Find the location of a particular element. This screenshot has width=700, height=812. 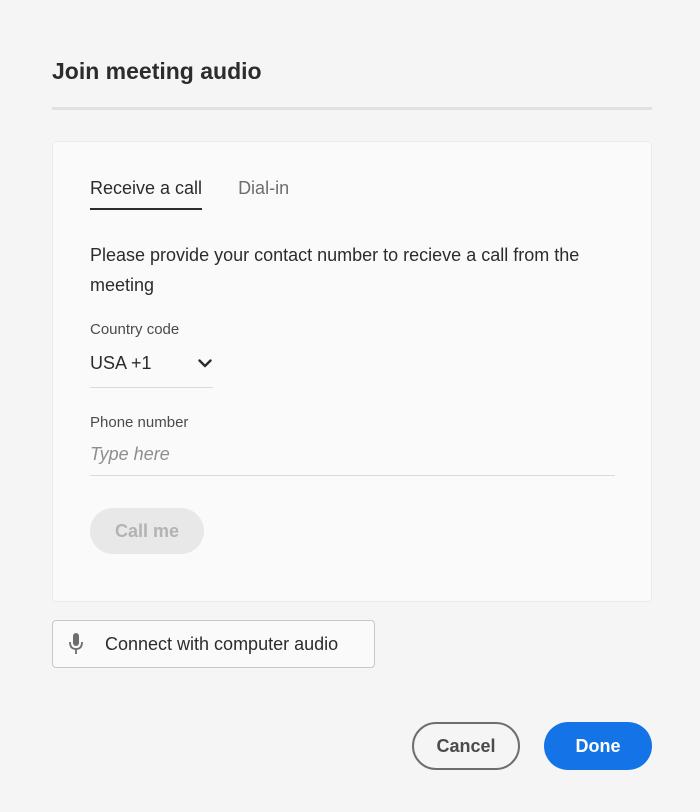

tab-receive-a-call: Receive a call is located at coordinates (146, 194).